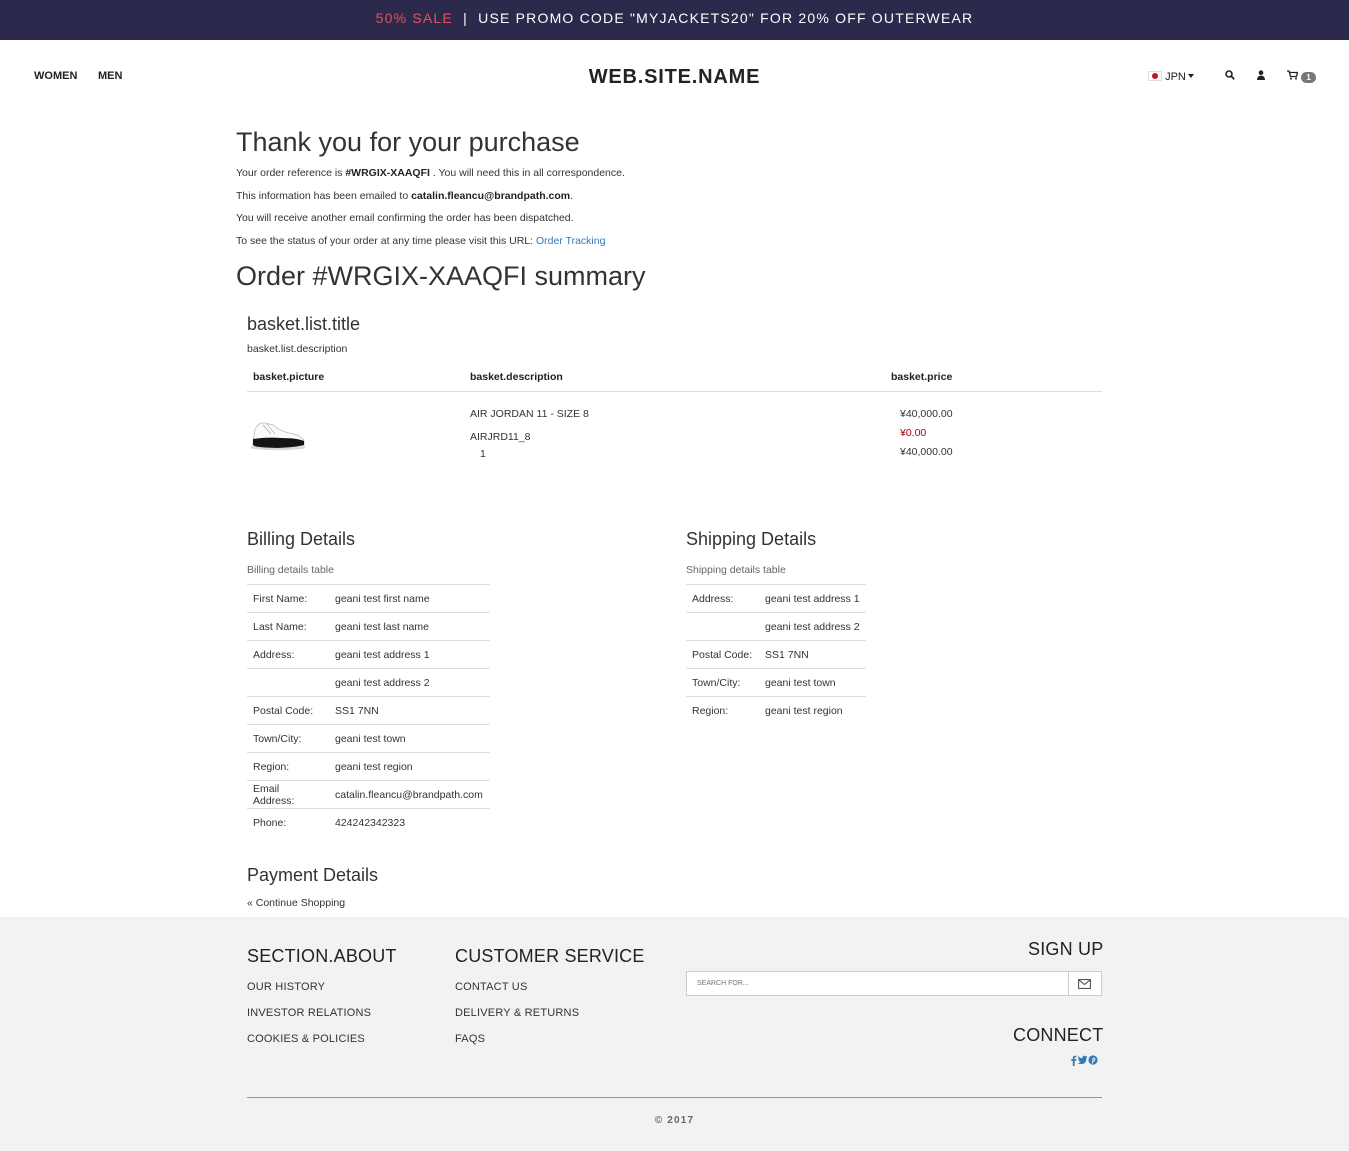  Describe the element at coordinates (306, 1039) in the screenshot. I see `footer-link-cookies-policies: COOKIES & POLICIES` at that location.